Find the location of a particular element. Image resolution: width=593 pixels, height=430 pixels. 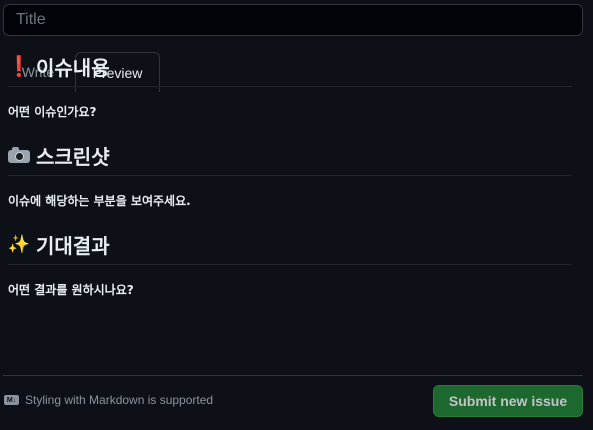

section-heading: ✨ 기대결과 is located at coordinates (290, 247).